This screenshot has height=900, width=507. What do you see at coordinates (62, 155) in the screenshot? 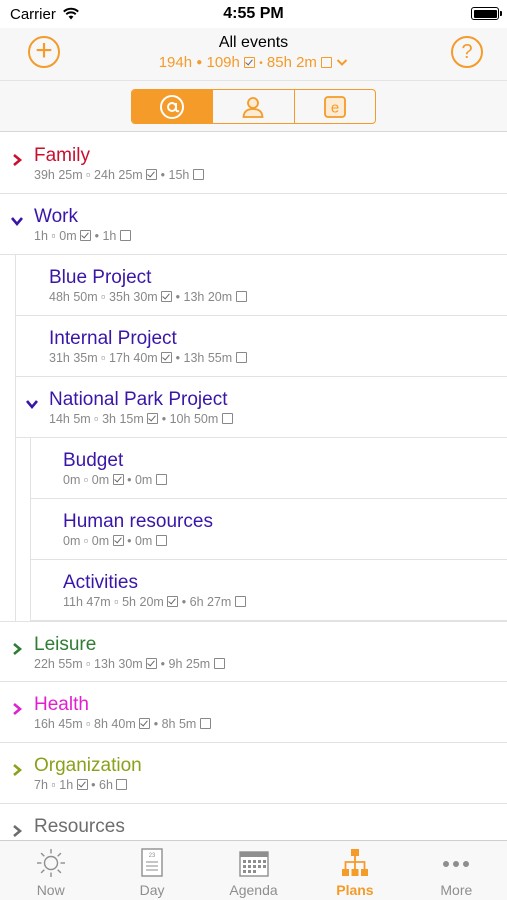
I see `plan-name: Family` at bounding box center [62, 155].